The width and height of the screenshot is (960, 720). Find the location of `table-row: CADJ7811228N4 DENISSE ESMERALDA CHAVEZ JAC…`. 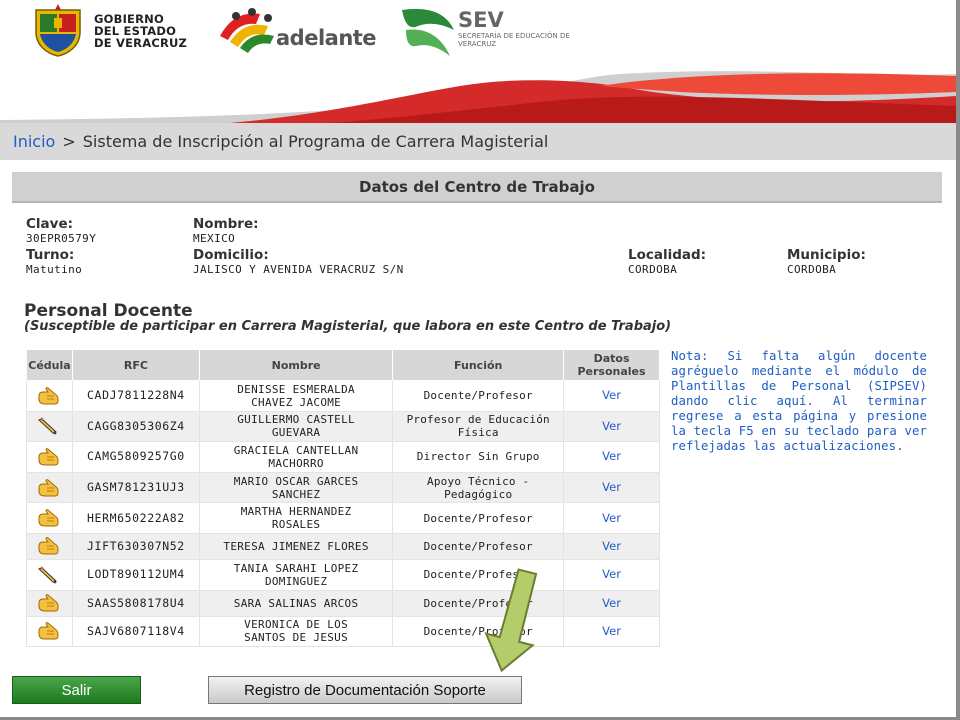

table-row: CADJ7811228N4 DENISSE ESMERALDA CHAVEZ JAC… is located at coordinates (343, 396).